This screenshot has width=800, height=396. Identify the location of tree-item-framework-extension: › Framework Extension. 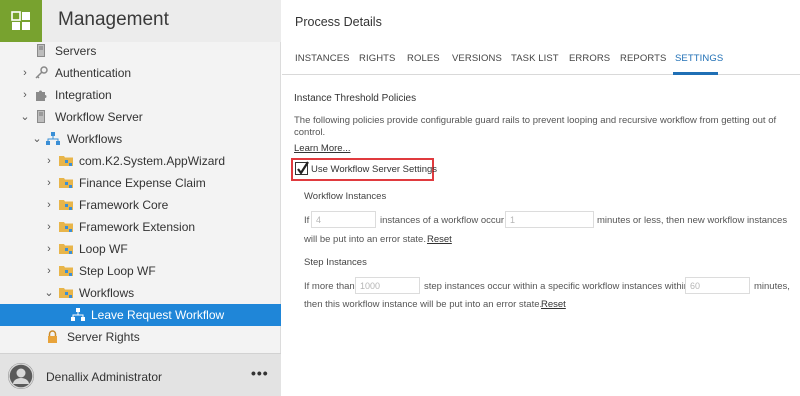
(140, 227).